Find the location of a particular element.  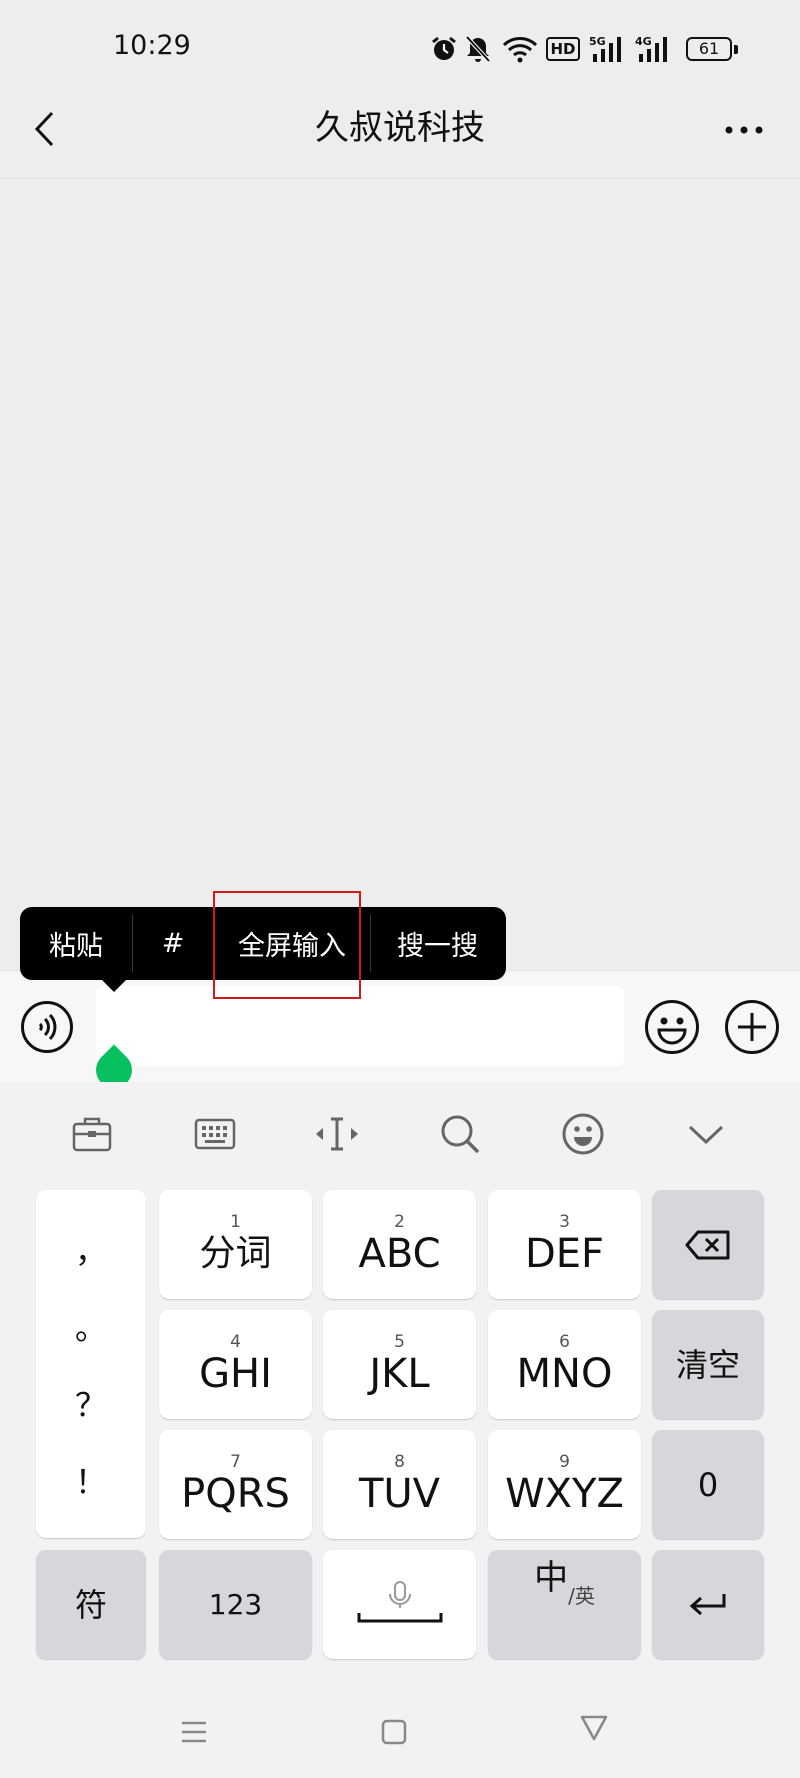

recent-apps-button is located at coordinates (194, 1732).